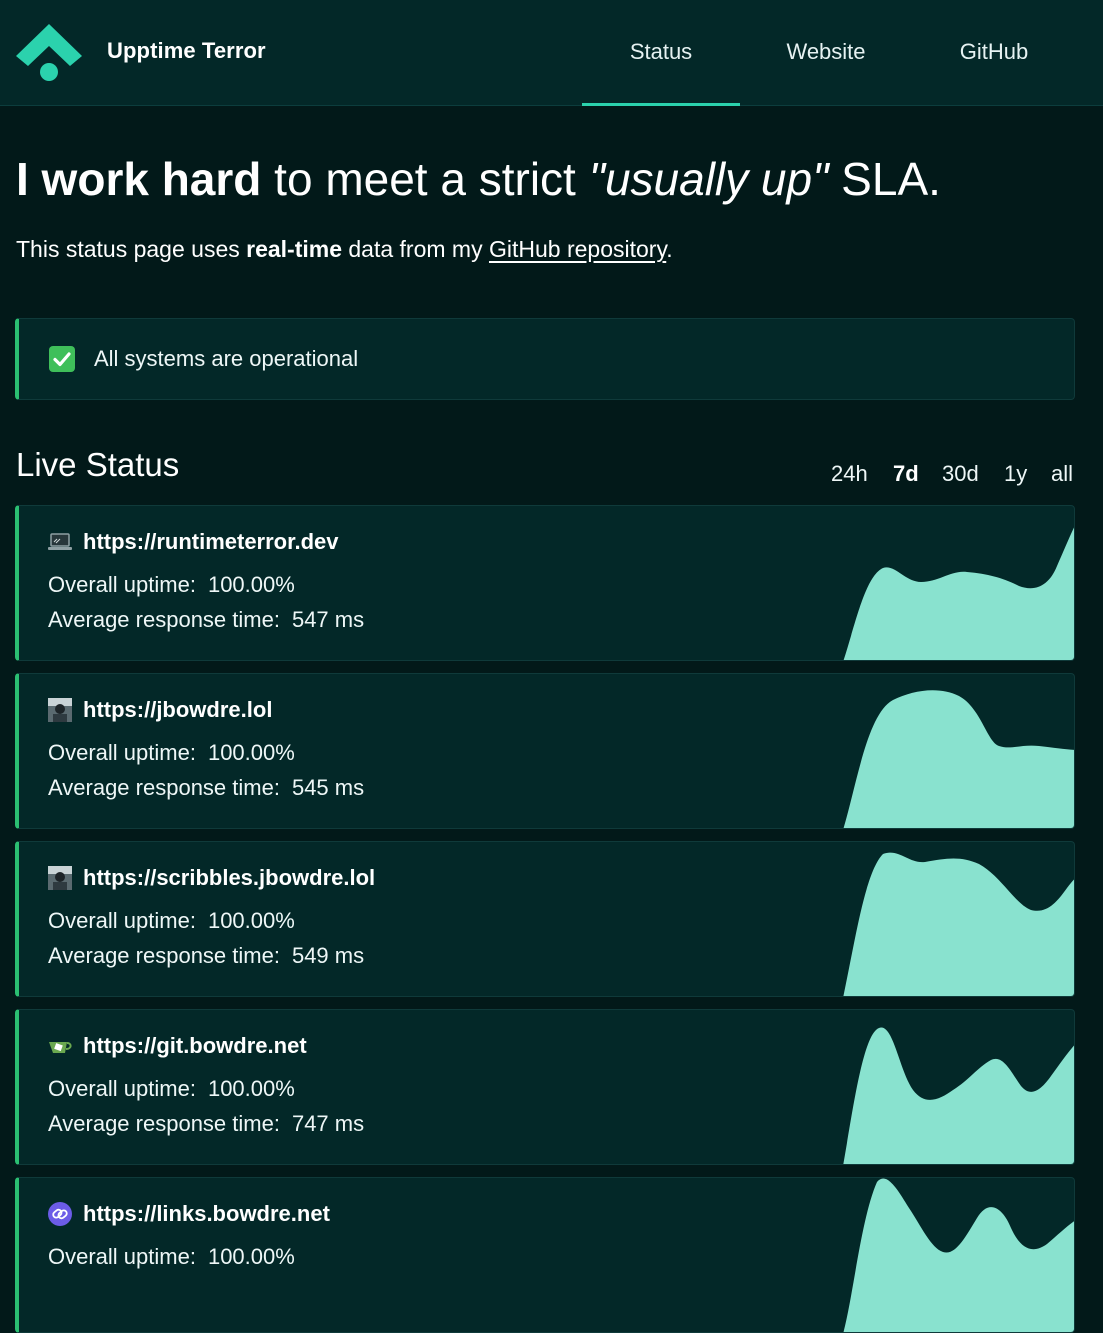 Image resolution: width=1103 pixels, height=1333 pixels. I want to click on response-value: 549 ms, so click(328, 955).